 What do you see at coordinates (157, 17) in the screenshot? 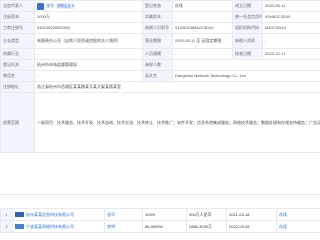
I see `paid-capital-label: 实缴资本` at bounding box center [157, 17].